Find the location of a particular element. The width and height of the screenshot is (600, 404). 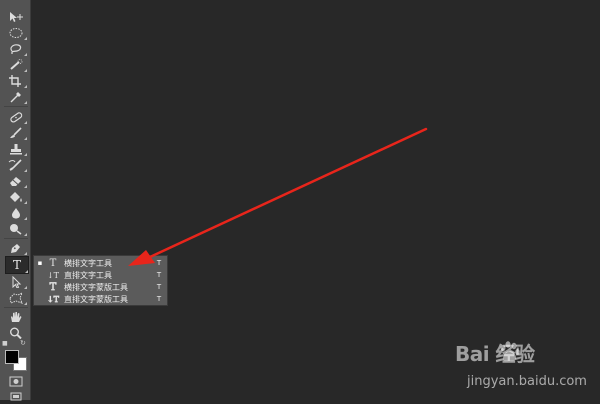

watermark-url-text: jingyan.baidu.com is located at coordinates (527, 381).